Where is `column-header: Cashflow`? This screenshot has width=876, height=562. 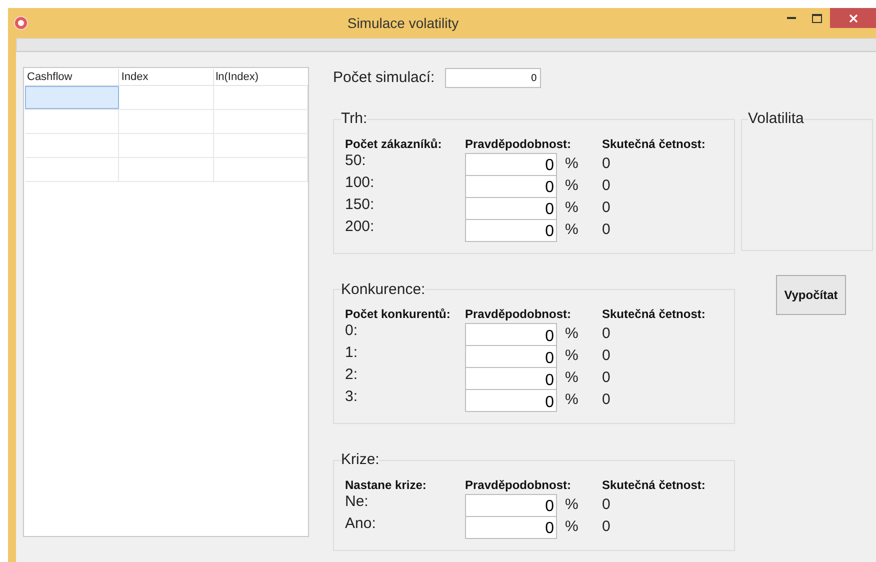 column-header: Cashflow is located at coordinates (72, 77).